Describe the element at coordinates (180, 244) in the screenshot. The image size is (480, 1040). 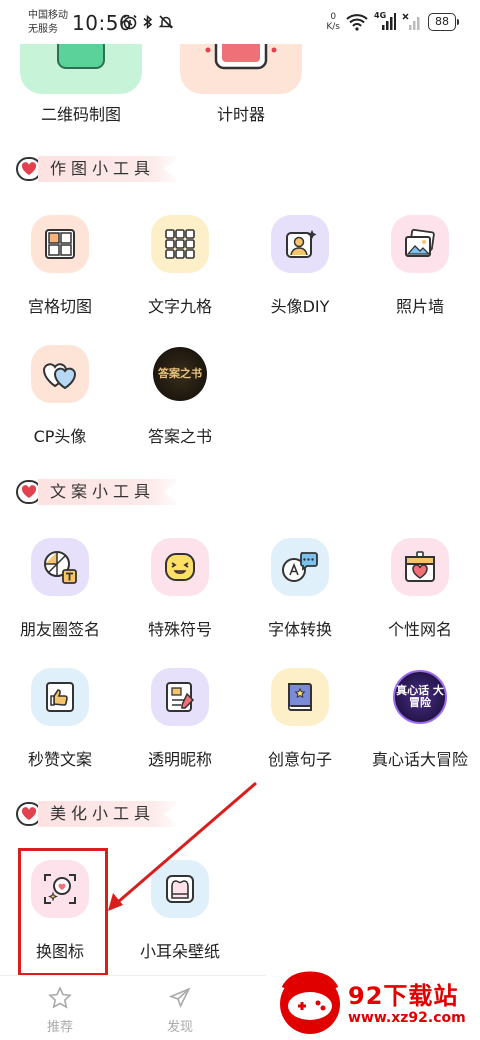
I see `text-nine-grid-icon` at that location.